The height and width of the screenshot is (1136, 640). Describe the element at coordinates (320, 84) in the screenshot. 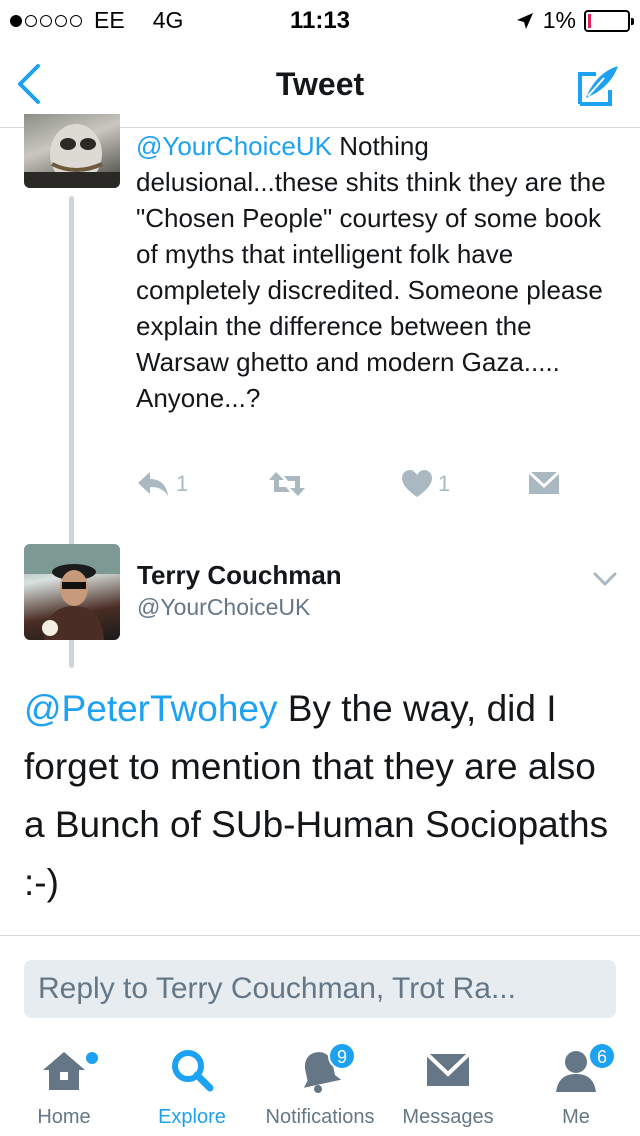

I see `page-title: Tweet` at that location.